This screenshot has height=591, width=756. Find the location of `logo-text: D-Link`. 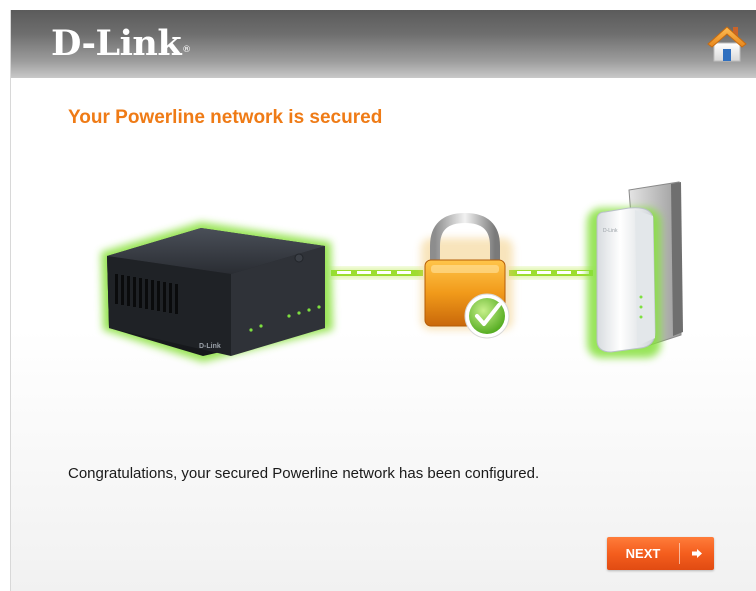

logo-text: D-Link is located at coordinates (116, 43).